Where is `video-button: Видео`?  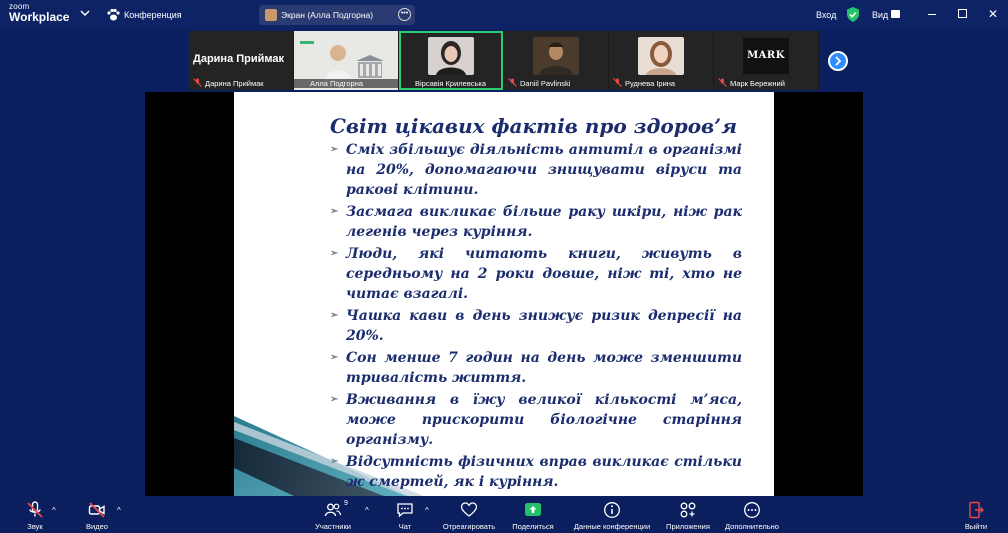 video-button: Видео is located at coordinates (97, 514).